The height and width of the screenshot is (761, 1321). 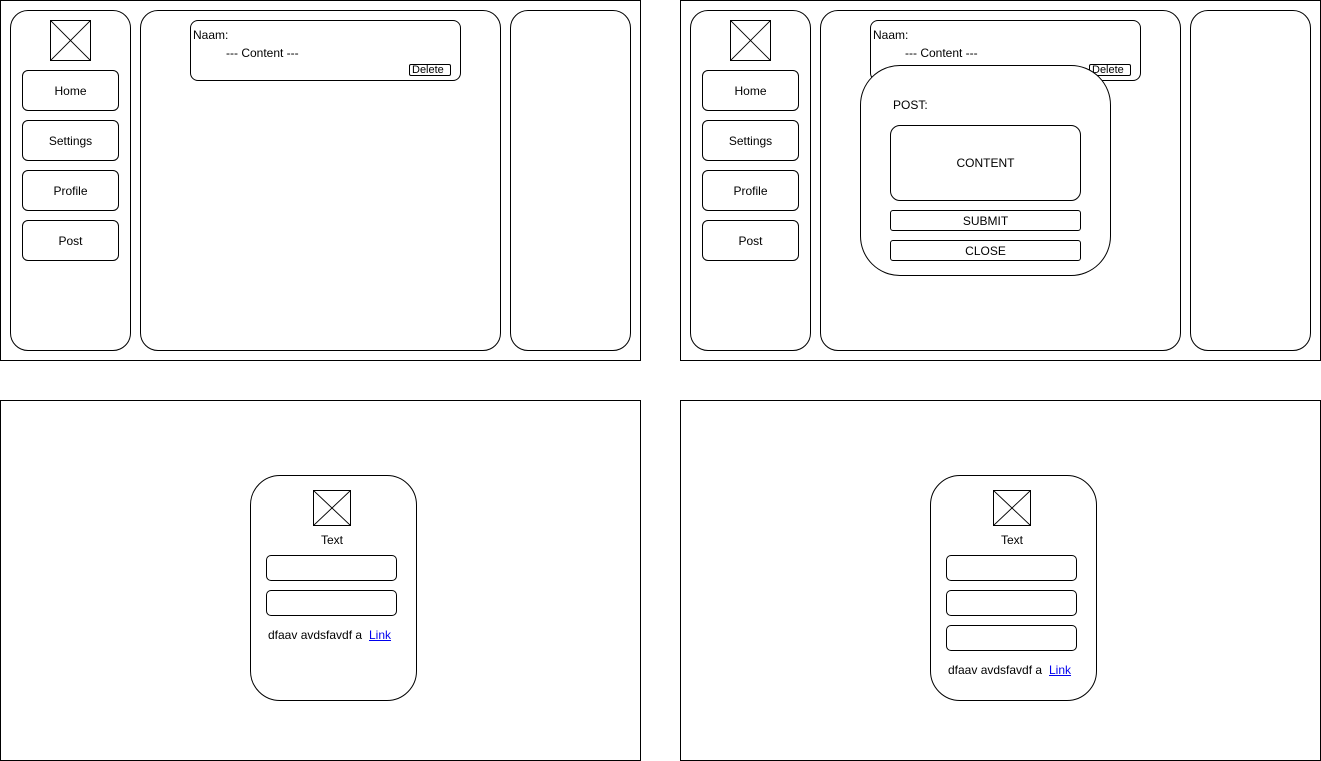 What do you see at coordinates (985, 163) in the screenshot?
I see `post-content-input: CONTENT` at bounding box center [985, 163].